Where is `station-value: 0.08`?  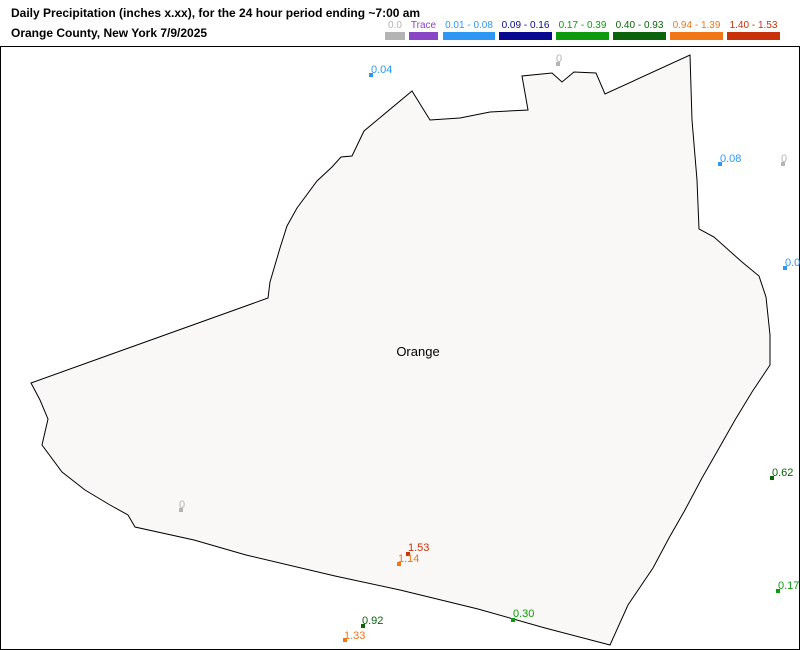 station-value: 0.08 is located at coordinates (730, 159).